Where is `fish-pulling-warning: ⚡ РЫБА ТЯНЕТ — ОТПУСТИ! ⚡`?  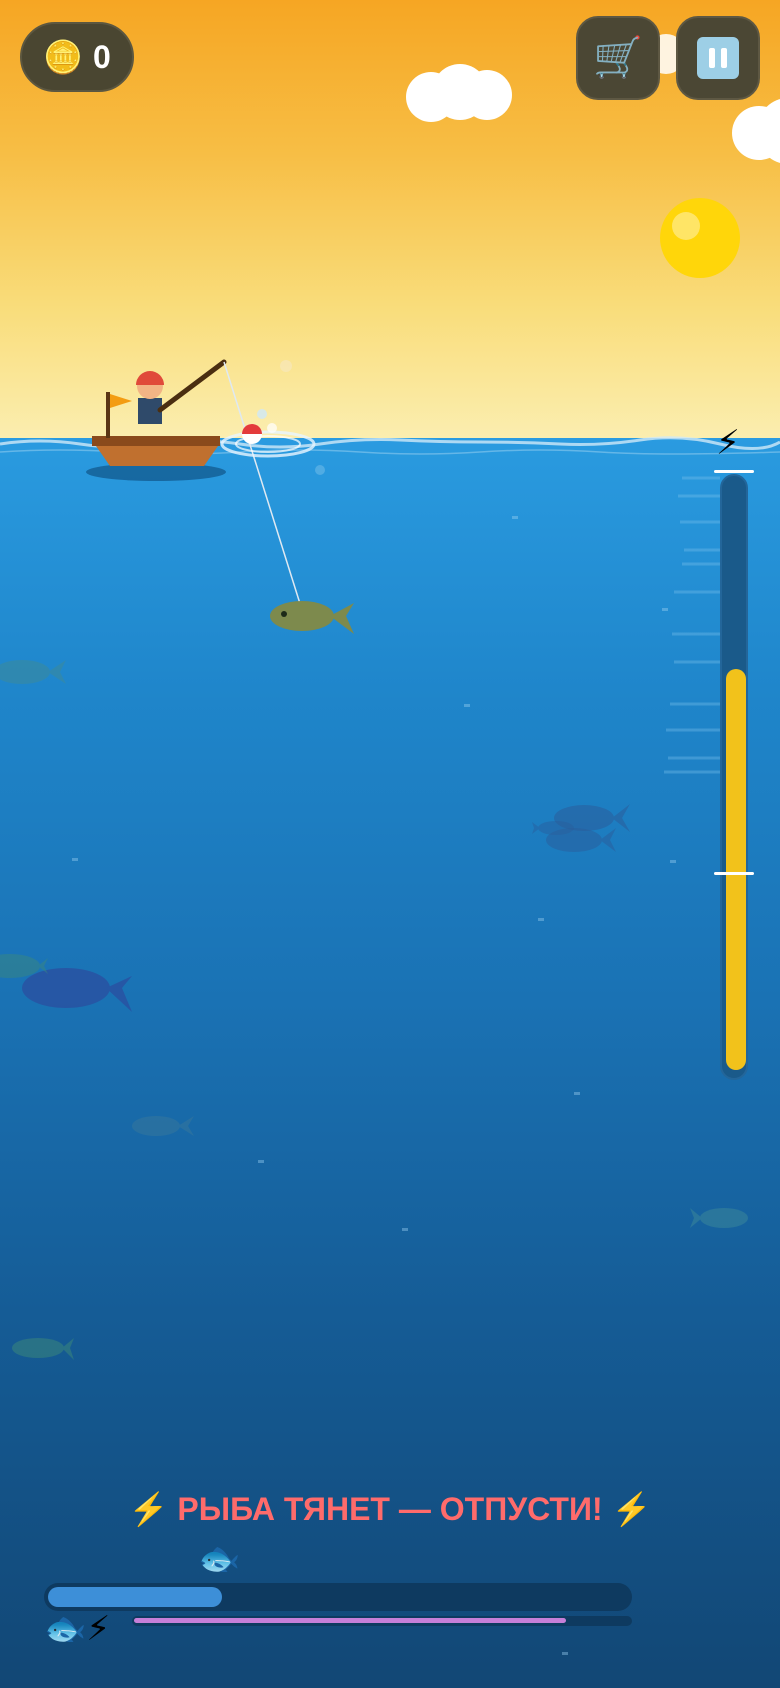
fish-pulling-warning: ⚡ РЫБА ТЯНЕТ — ОТПУСТИ! ⚡ is located at coordinates (390, 1509).